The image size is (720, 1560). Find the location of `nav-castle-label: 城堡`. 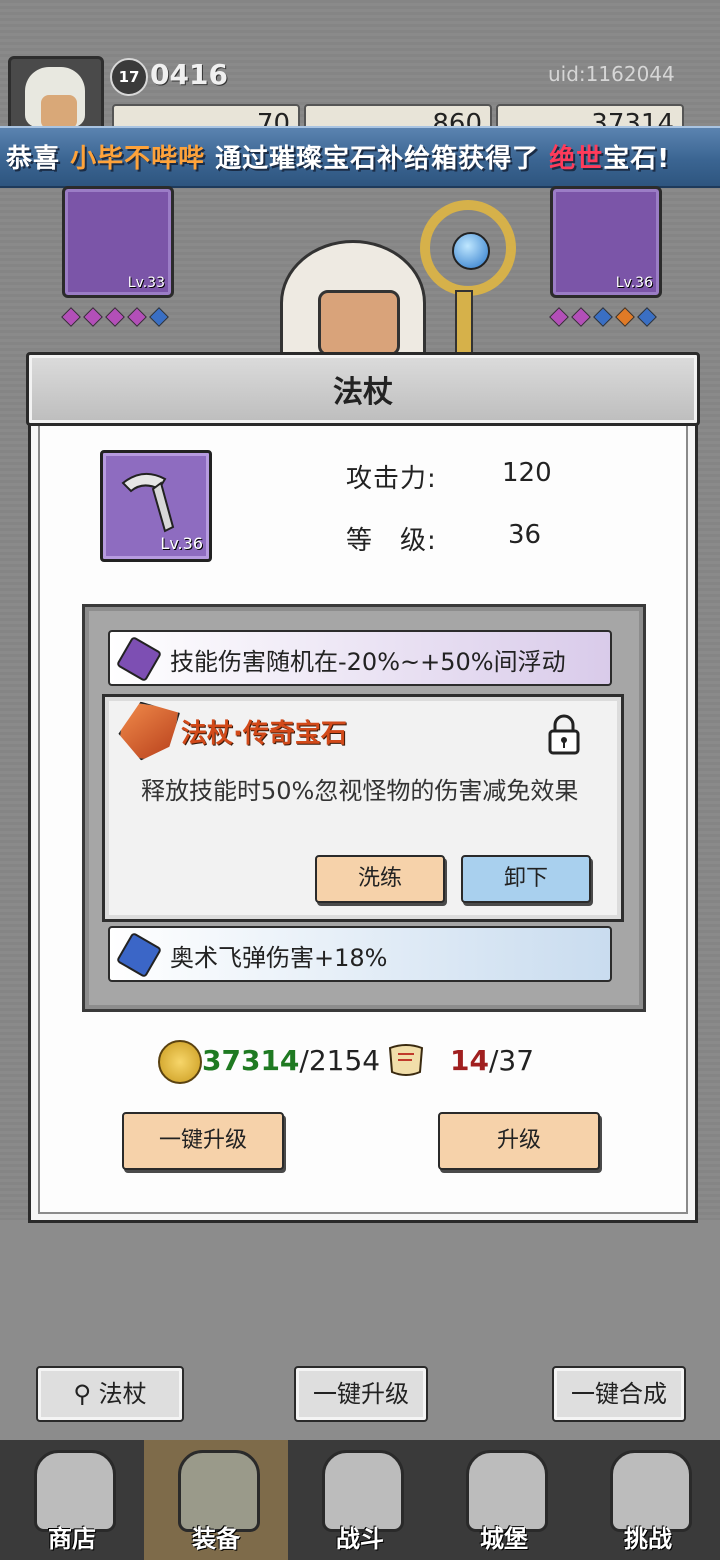

nav-castle-label: 城堡 is located at coordinates (504, 1539).